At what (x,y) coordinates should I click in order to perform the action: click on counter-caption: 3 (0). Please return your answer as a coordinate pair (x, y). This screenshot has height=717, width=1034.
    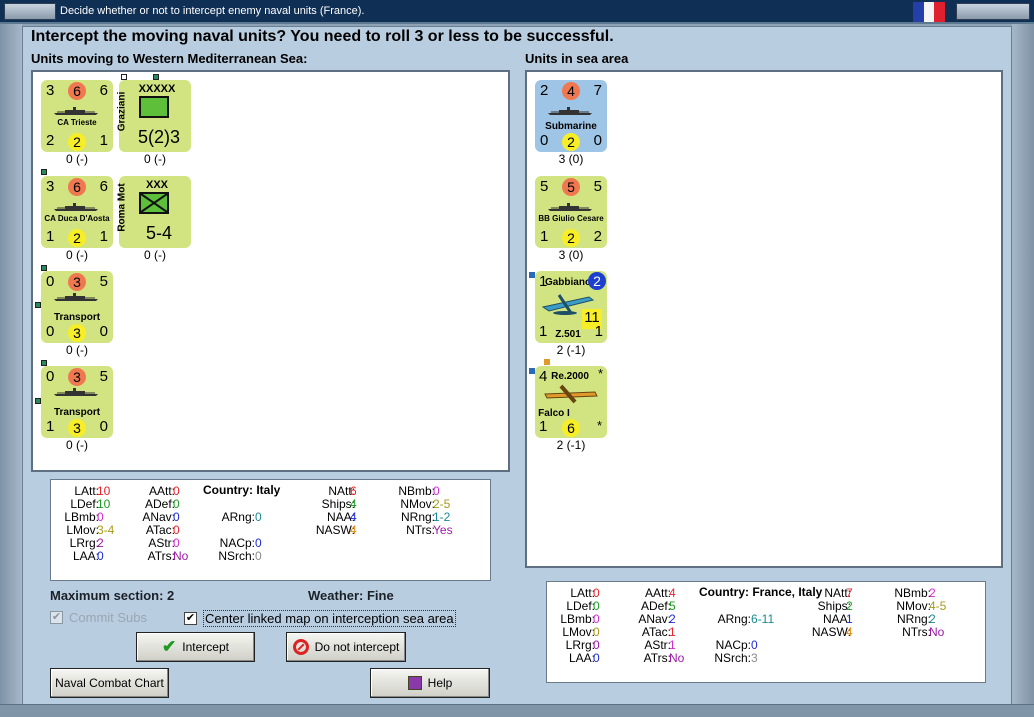
    Looking at the image, I should click on (571, 159).